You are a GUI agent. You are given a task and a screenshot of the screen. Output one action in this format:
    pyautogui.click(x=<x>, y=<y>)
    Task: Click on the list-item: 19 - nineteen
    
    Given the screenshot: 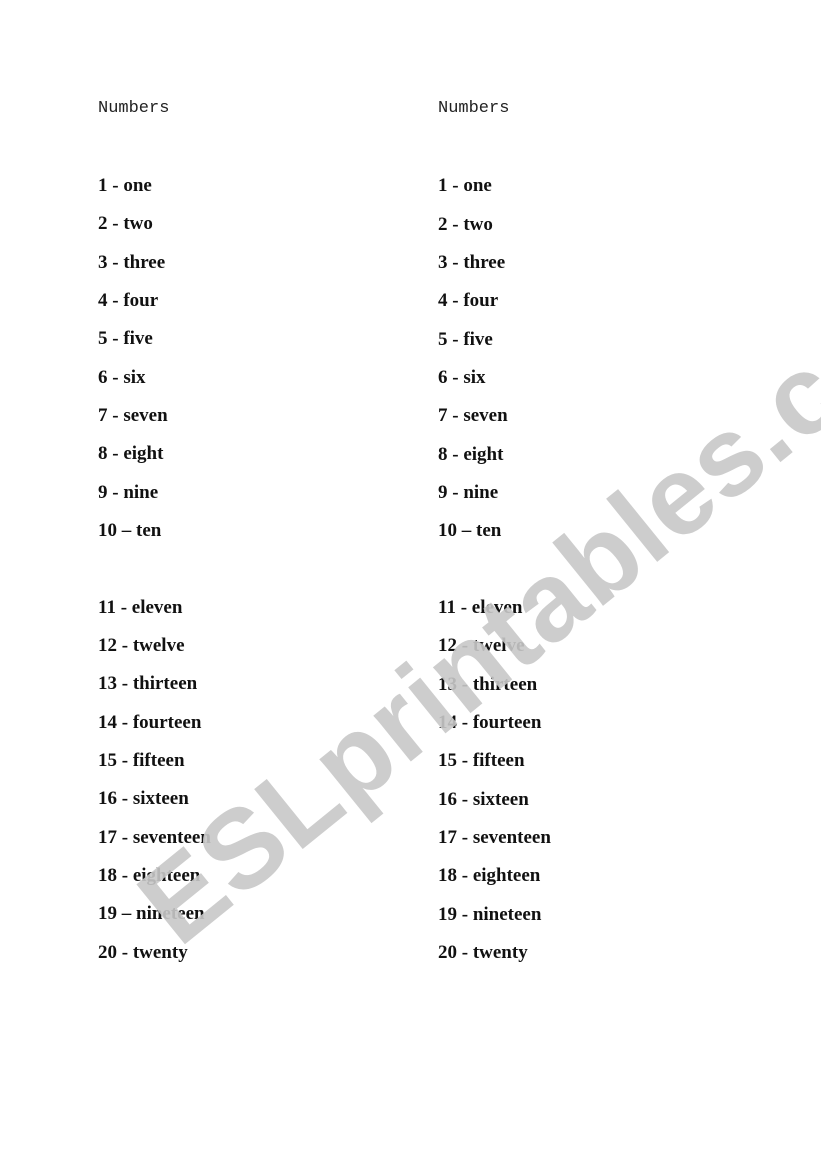 What is the action you would take?
    pyautogui.click(x=490, y=914)
    